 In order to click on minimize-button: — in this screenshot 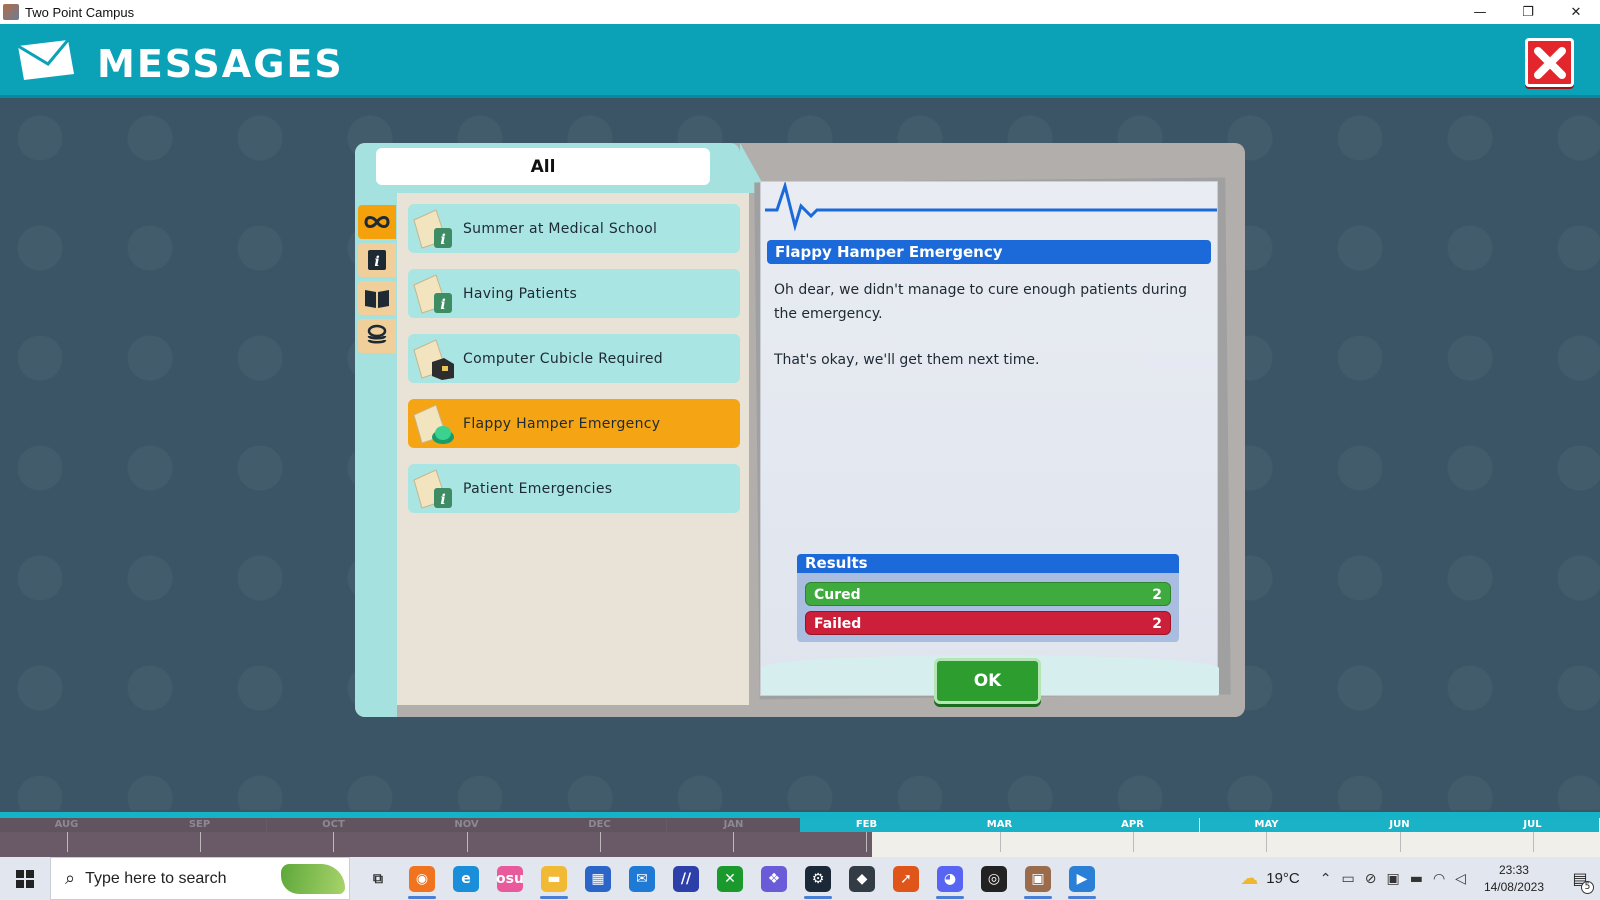, I will do `click(1480, 12)`.